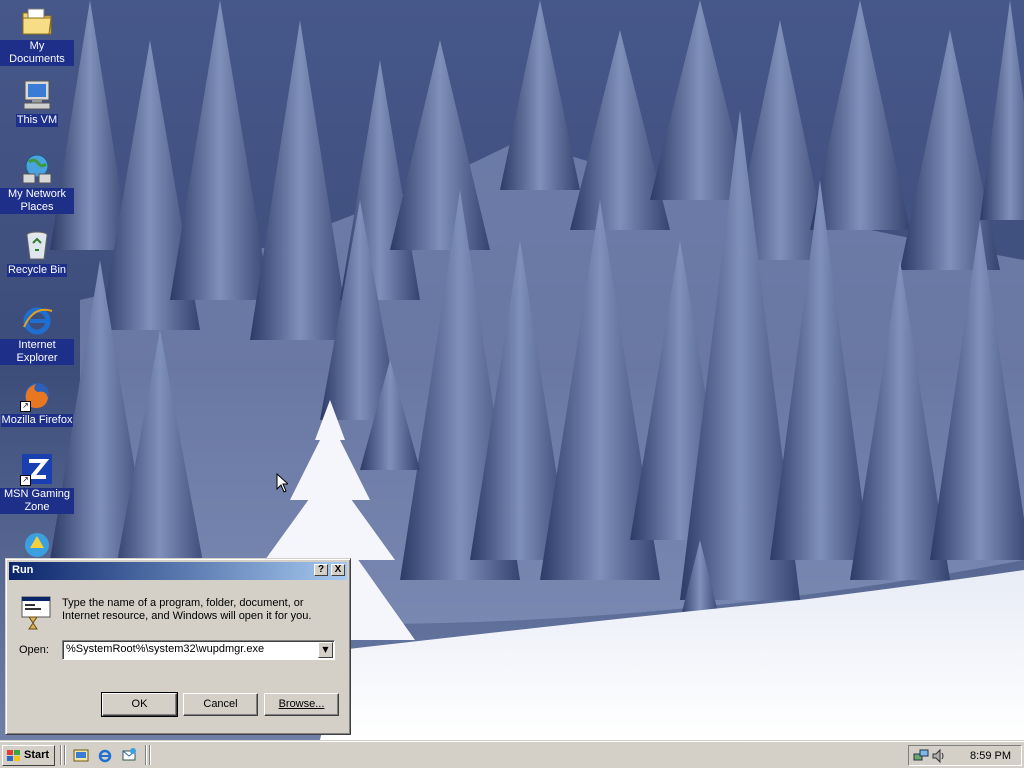  What do you see at coordinates (37, 245) in the screenshot?
I see `recycle-bin-icon` at bounding box center [37, 245].